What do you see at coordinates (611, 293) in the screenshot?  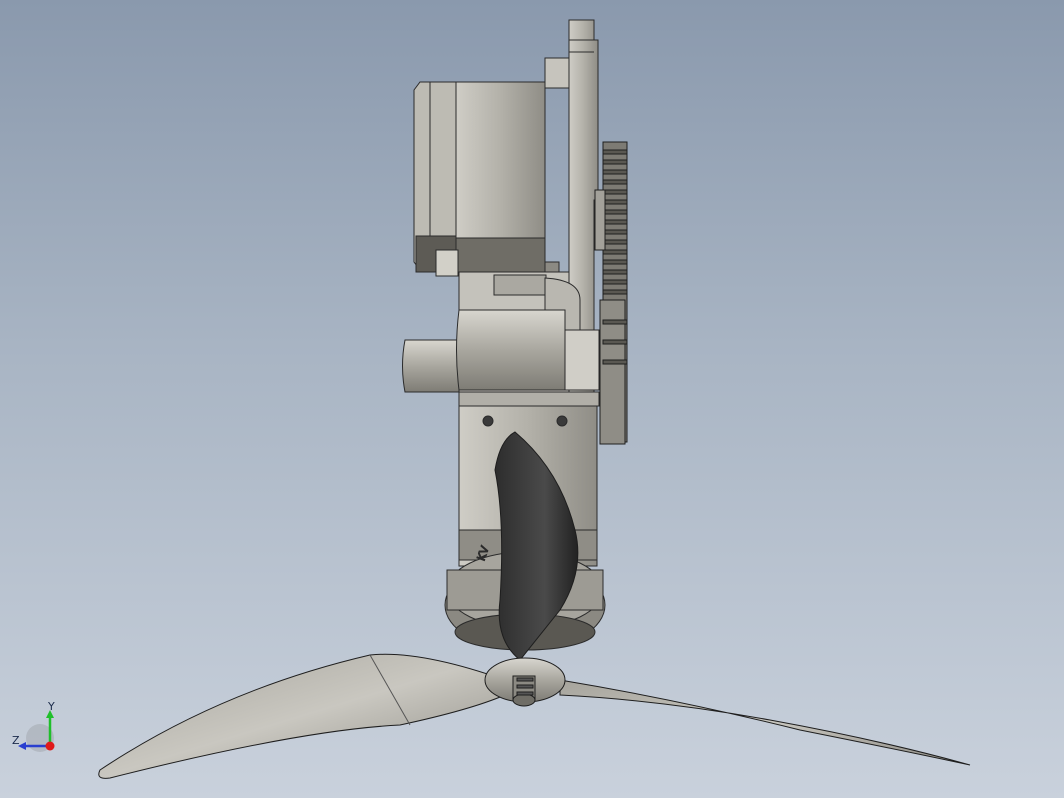 I see `spur-gear` at bounding box center [611, 293].